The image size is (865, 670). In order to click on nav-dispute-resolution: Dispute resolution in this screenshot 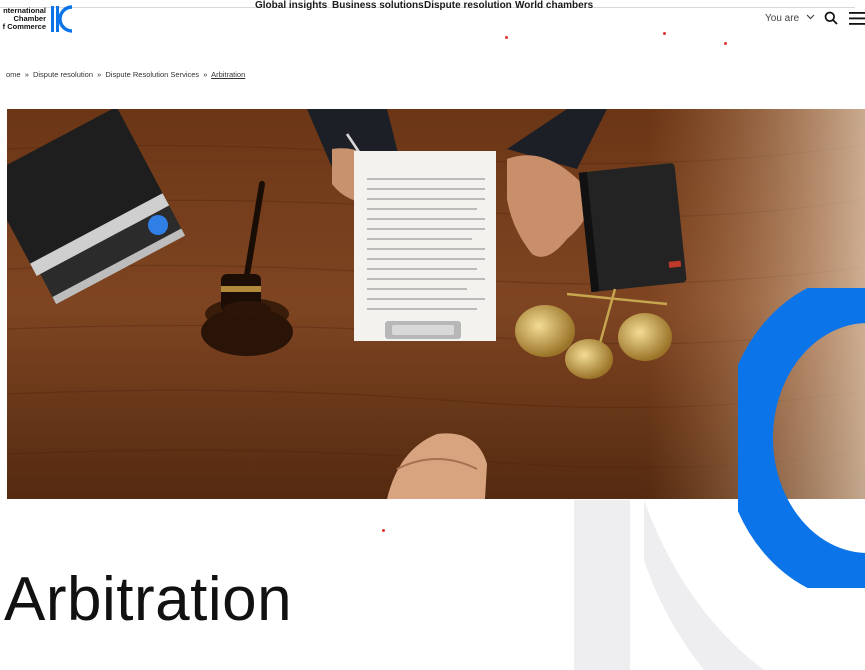, I will do `click(468, 5)`.